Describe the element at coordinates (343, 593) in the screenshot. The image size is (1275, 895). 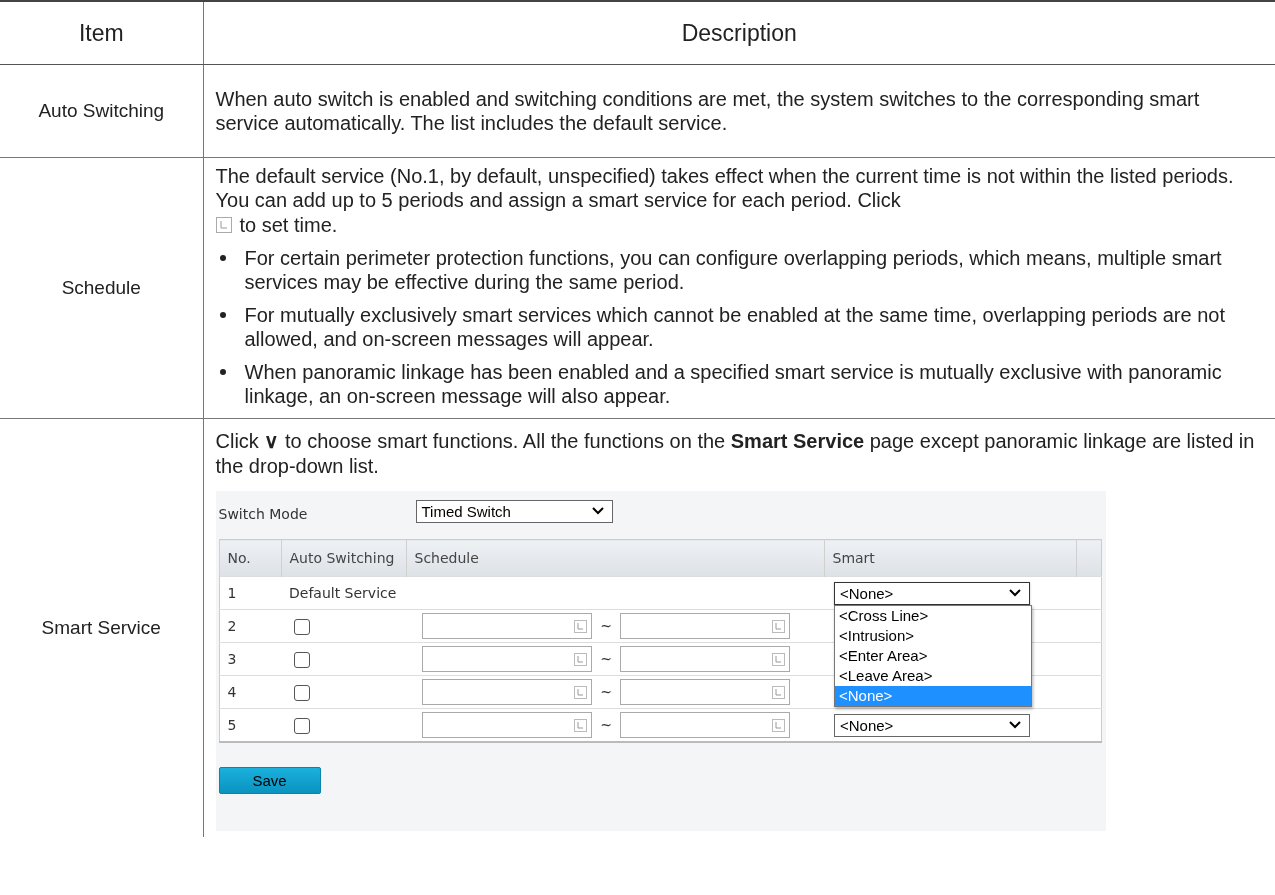
I see `default-service-label: Default Service` at that location.